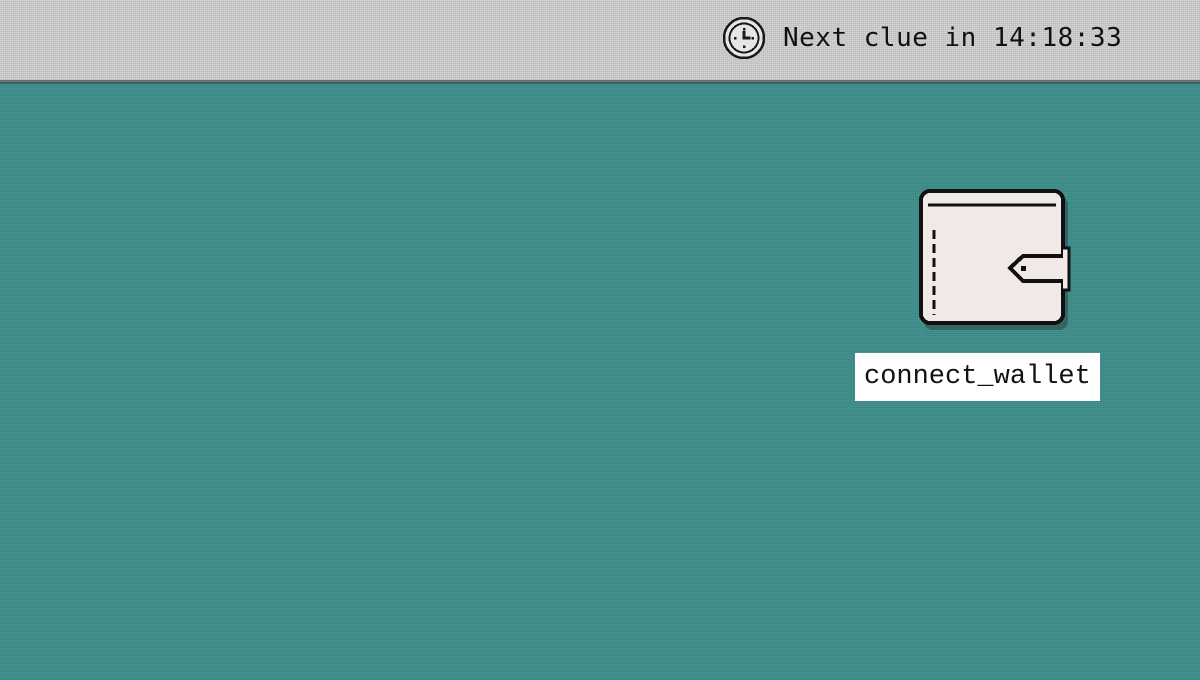 The image size is (1200, 680). I want to click on timer-value: 14:18:33, so click(1058, 38).